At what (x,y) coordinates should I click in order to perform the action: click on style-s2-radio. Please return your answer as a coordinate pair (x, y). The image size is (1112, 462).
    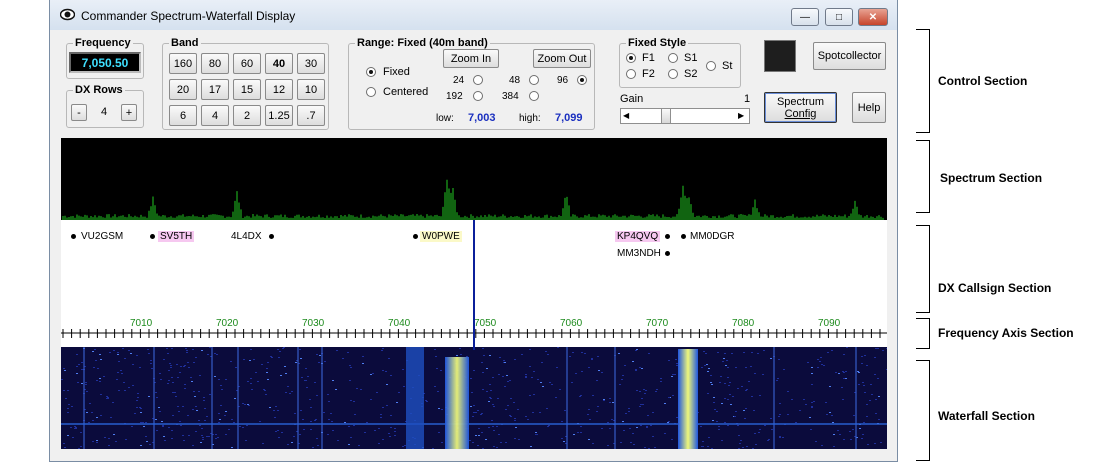
    Looking at the image, I should click on (673, 74).